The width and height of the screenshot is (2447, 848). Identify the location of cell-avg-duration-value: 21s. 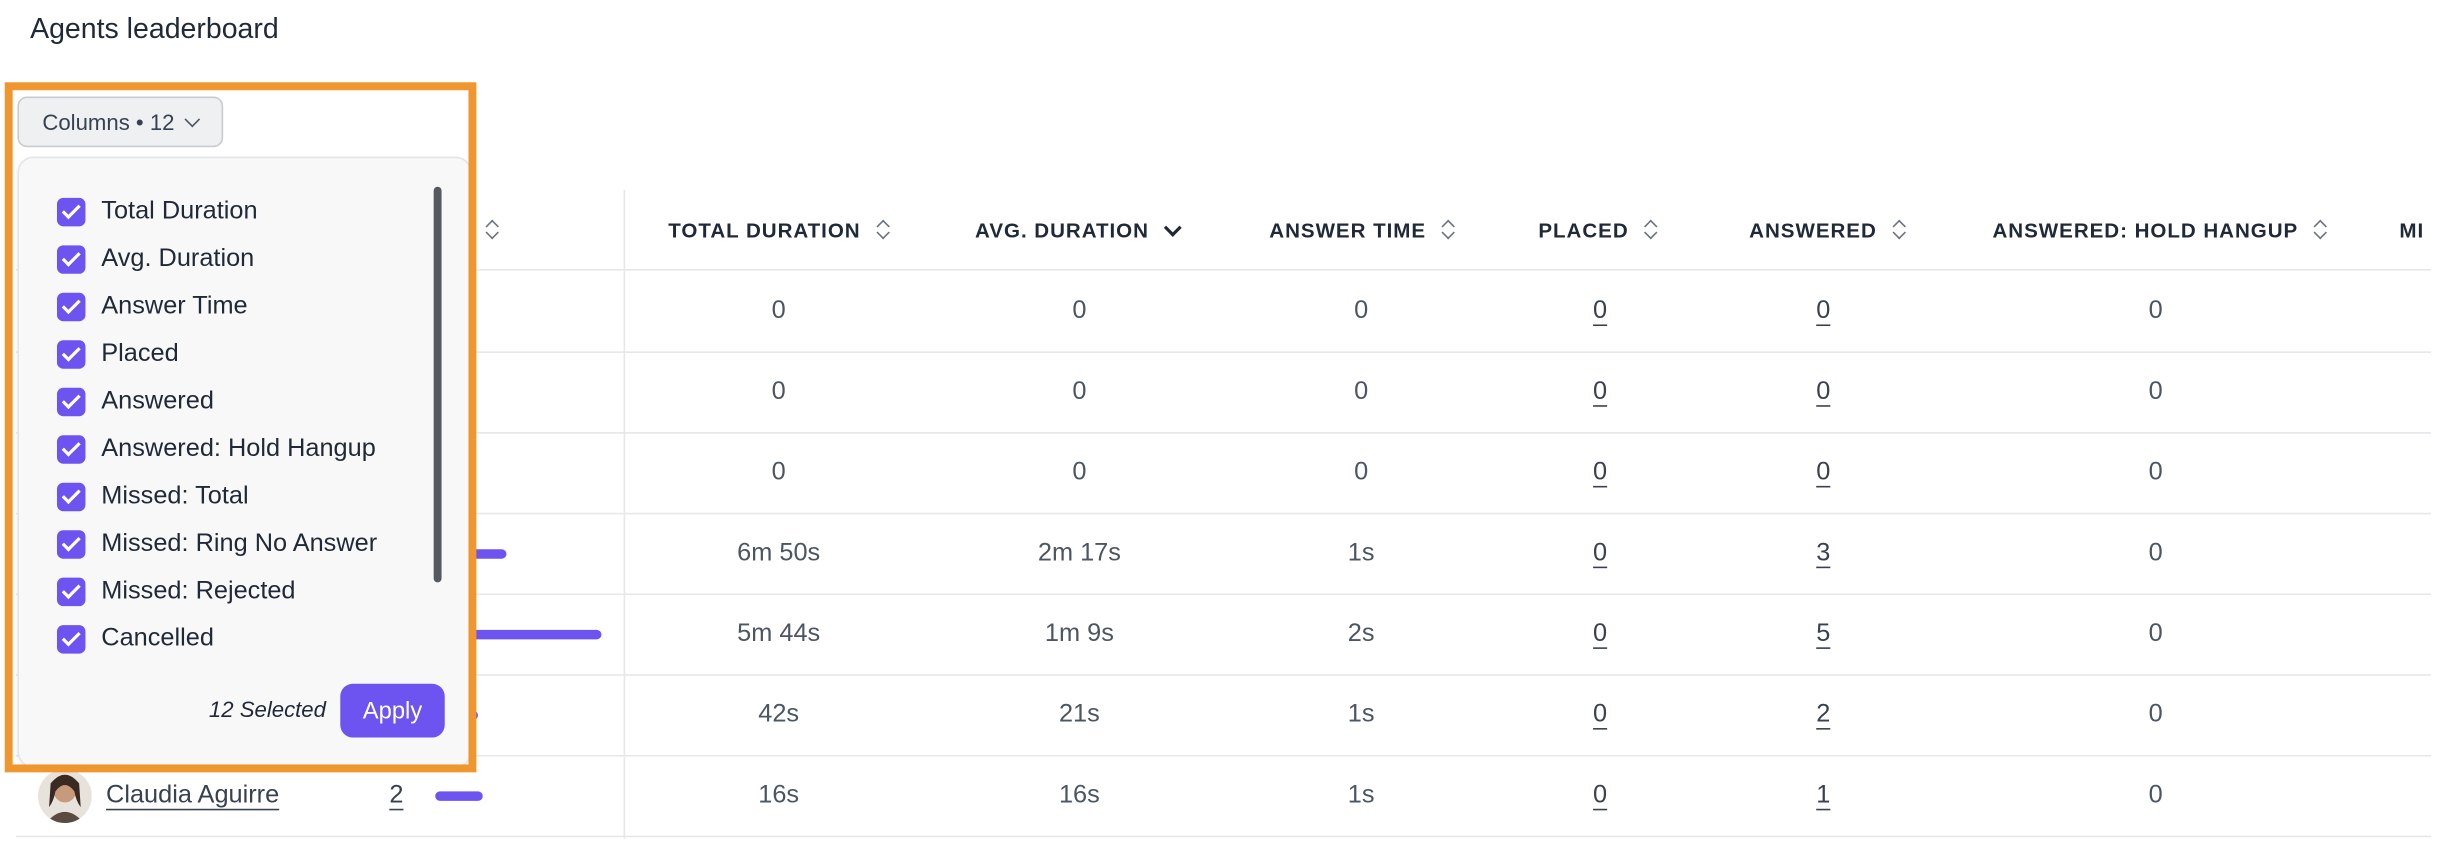
(1079, 714).